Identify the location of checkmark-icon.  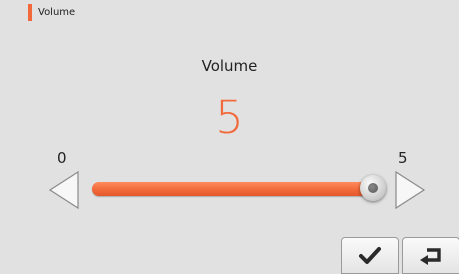
(370, 255).